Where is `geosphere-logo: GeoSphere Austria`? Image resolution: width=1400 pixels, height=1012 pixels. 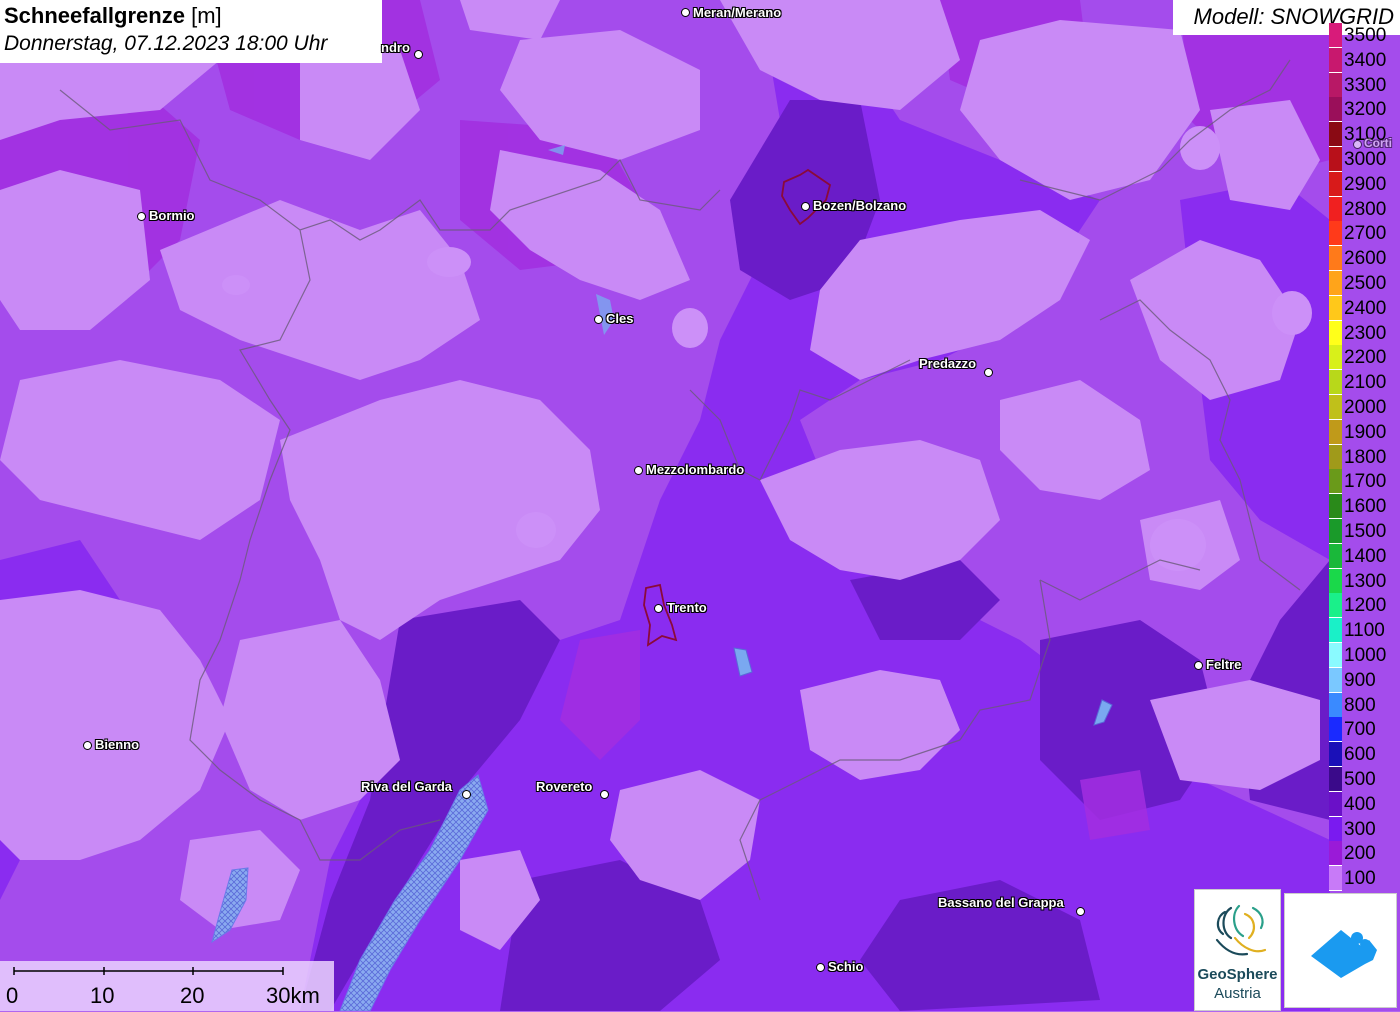 geosphere-logo: GeoSphere Austria is located at coordinates (1237, 950).